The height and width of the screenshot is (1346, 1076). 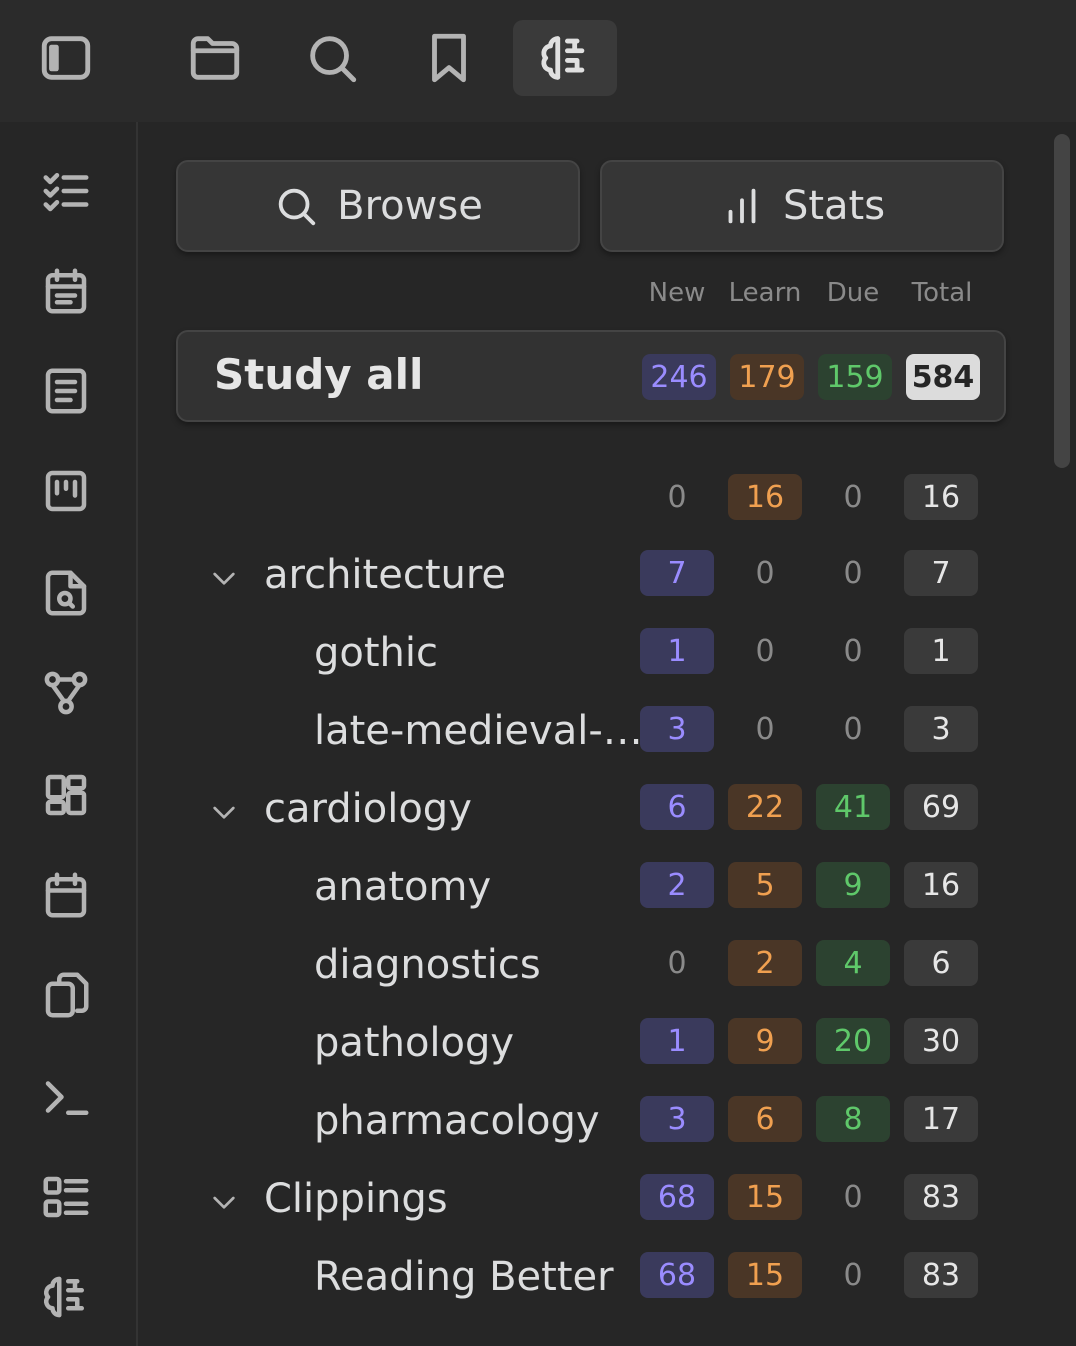 What do you see at coordinates (69, 734) in the screenshot?
I see `left-ribbon` at bounding box center [69, 734].